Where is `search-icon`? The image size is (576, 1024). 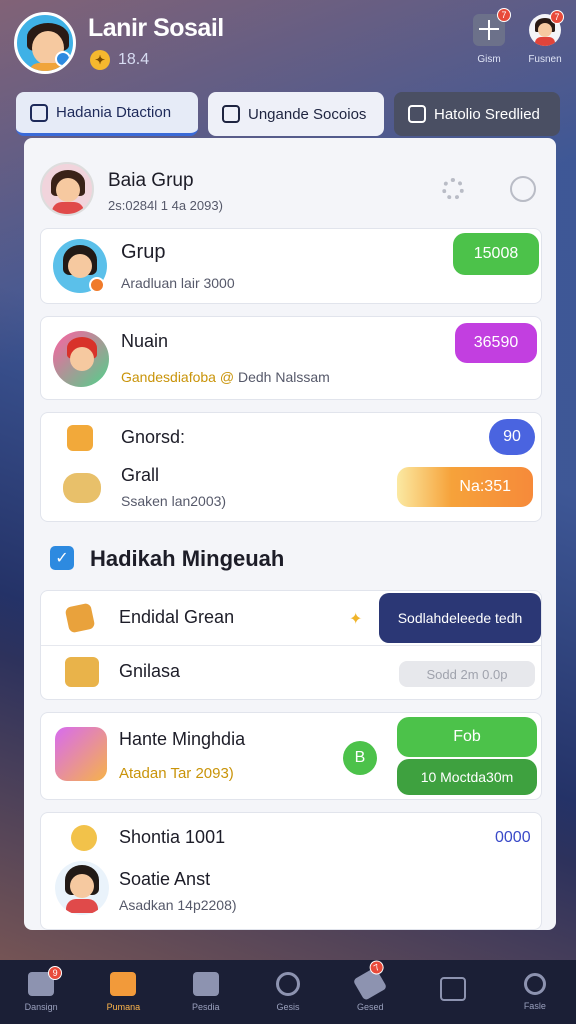
search-icon is located at coordinates (534, 984).